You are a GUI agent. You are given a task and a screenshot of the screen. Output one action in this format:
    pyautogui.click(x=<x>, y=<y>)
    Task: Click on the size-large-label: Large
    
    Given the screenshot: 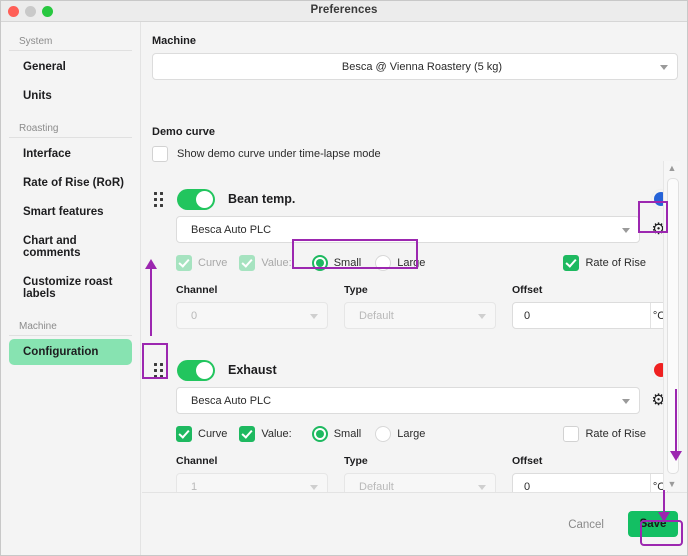 What is the action you would take?
    pyautogui.click(x=411, y=434)
    